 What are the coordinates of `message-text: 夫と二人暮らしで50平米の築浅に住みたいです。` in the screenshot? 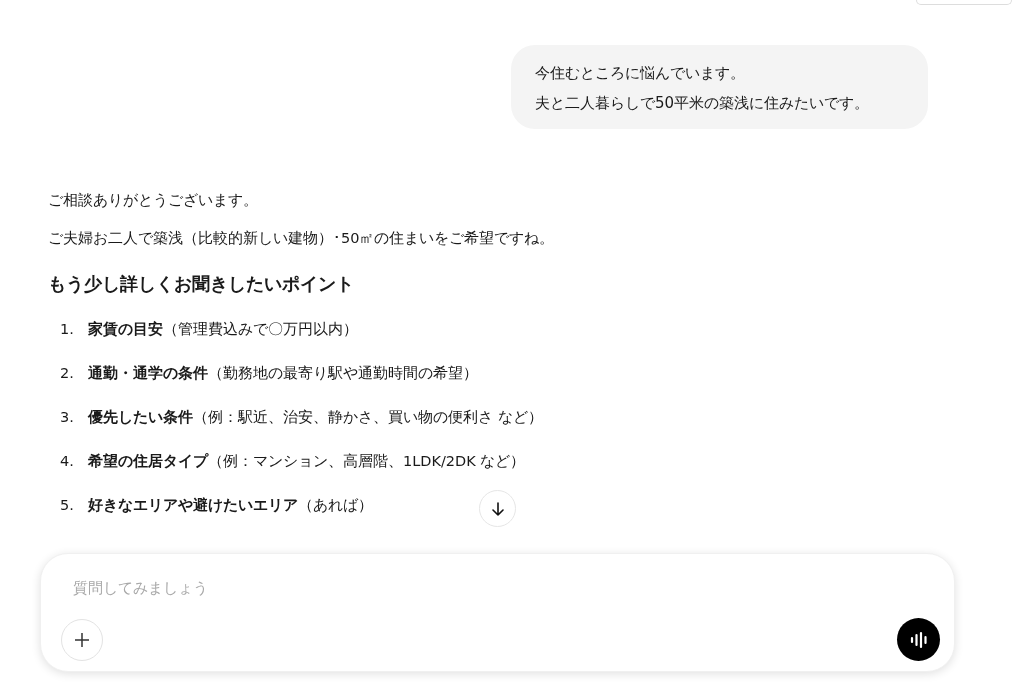 It's located at (703, 103).